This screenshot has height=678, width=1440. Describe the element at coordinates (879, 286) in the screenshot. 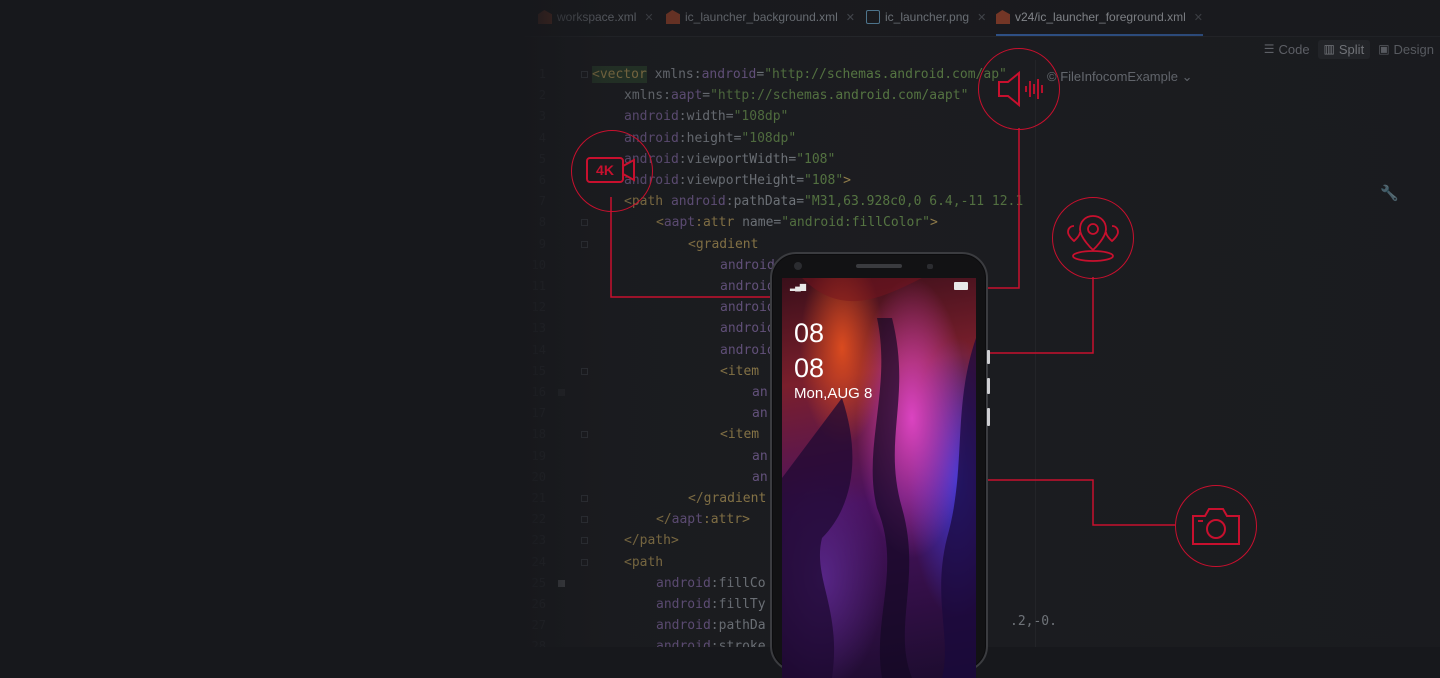

I see `status-bar: ▂▄▆` at that location.